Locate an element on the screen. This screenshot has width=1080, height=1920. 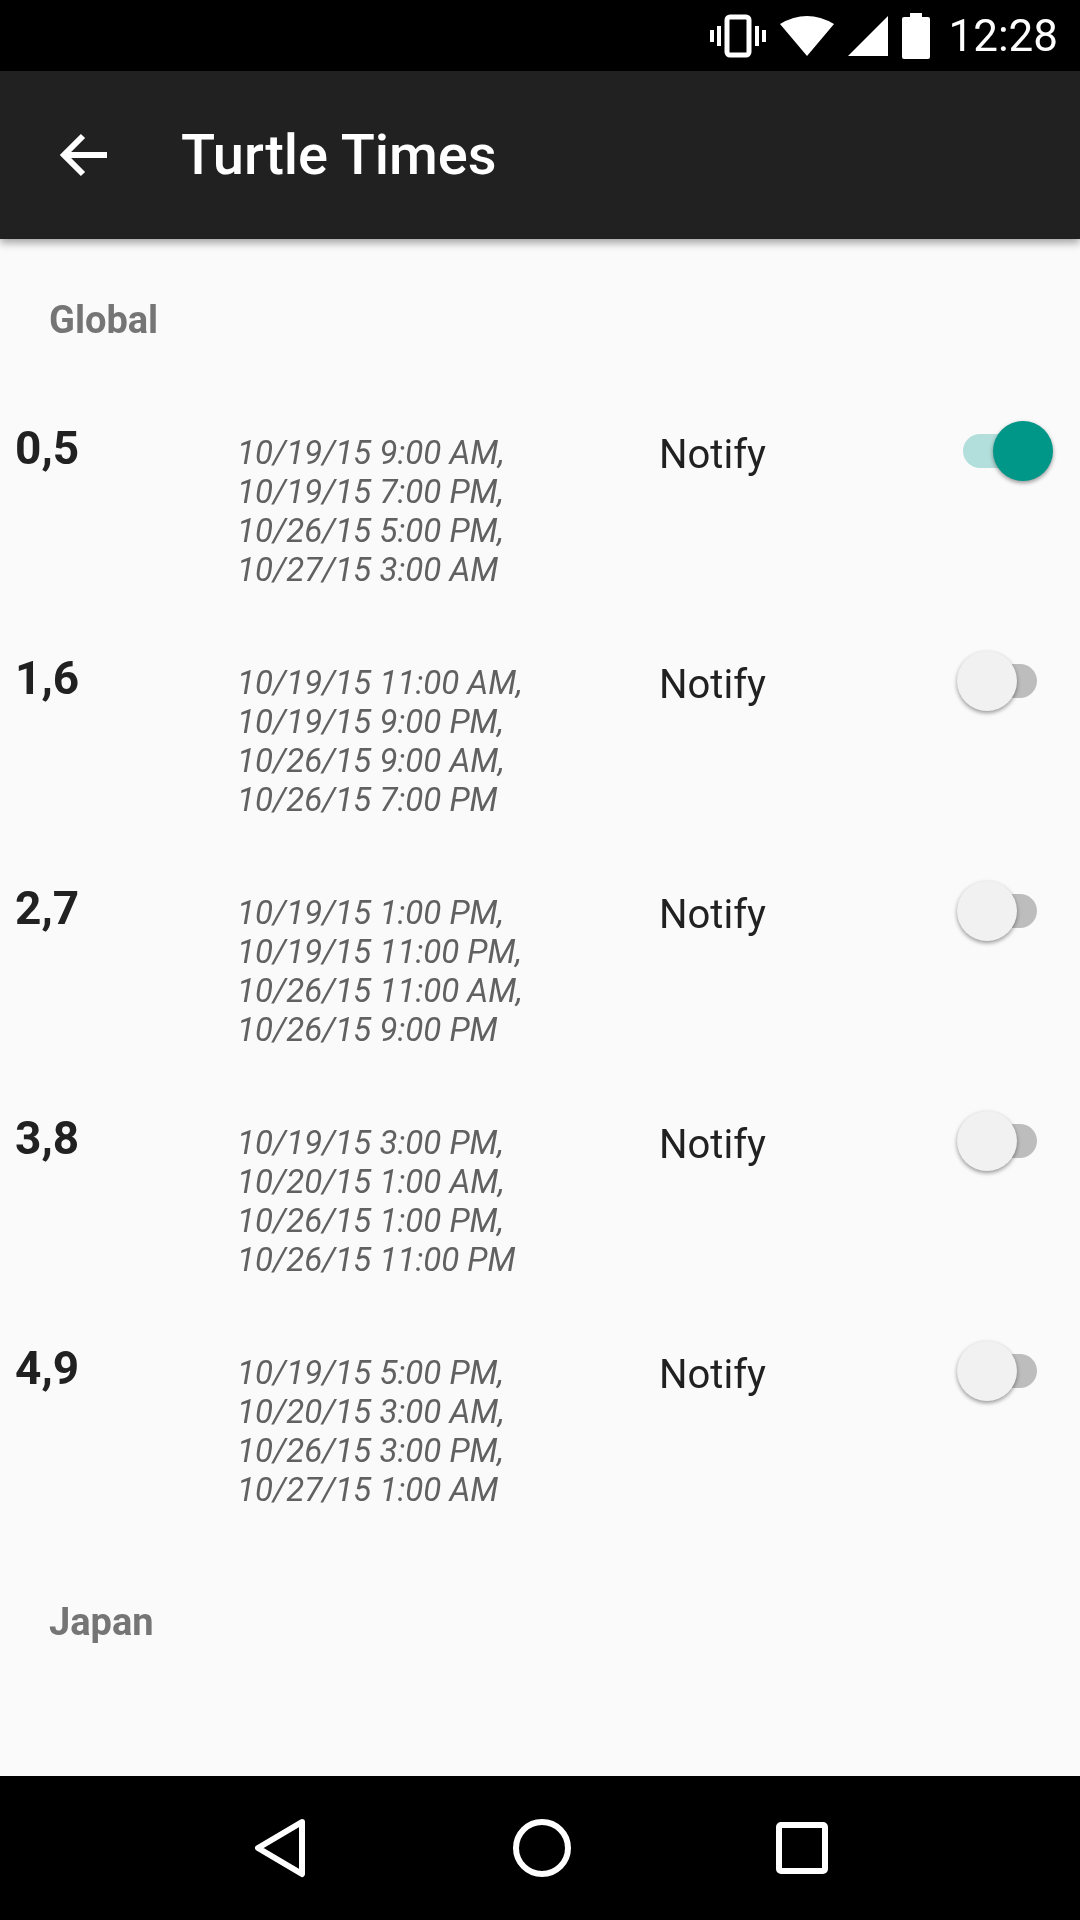
times-text: 10/19/15 9:00 AM, 10/19/15 7:00 PM, 10/26/15 5:00 PM, 10/27/15 3:00 AM is located at coordinates (371, 510).